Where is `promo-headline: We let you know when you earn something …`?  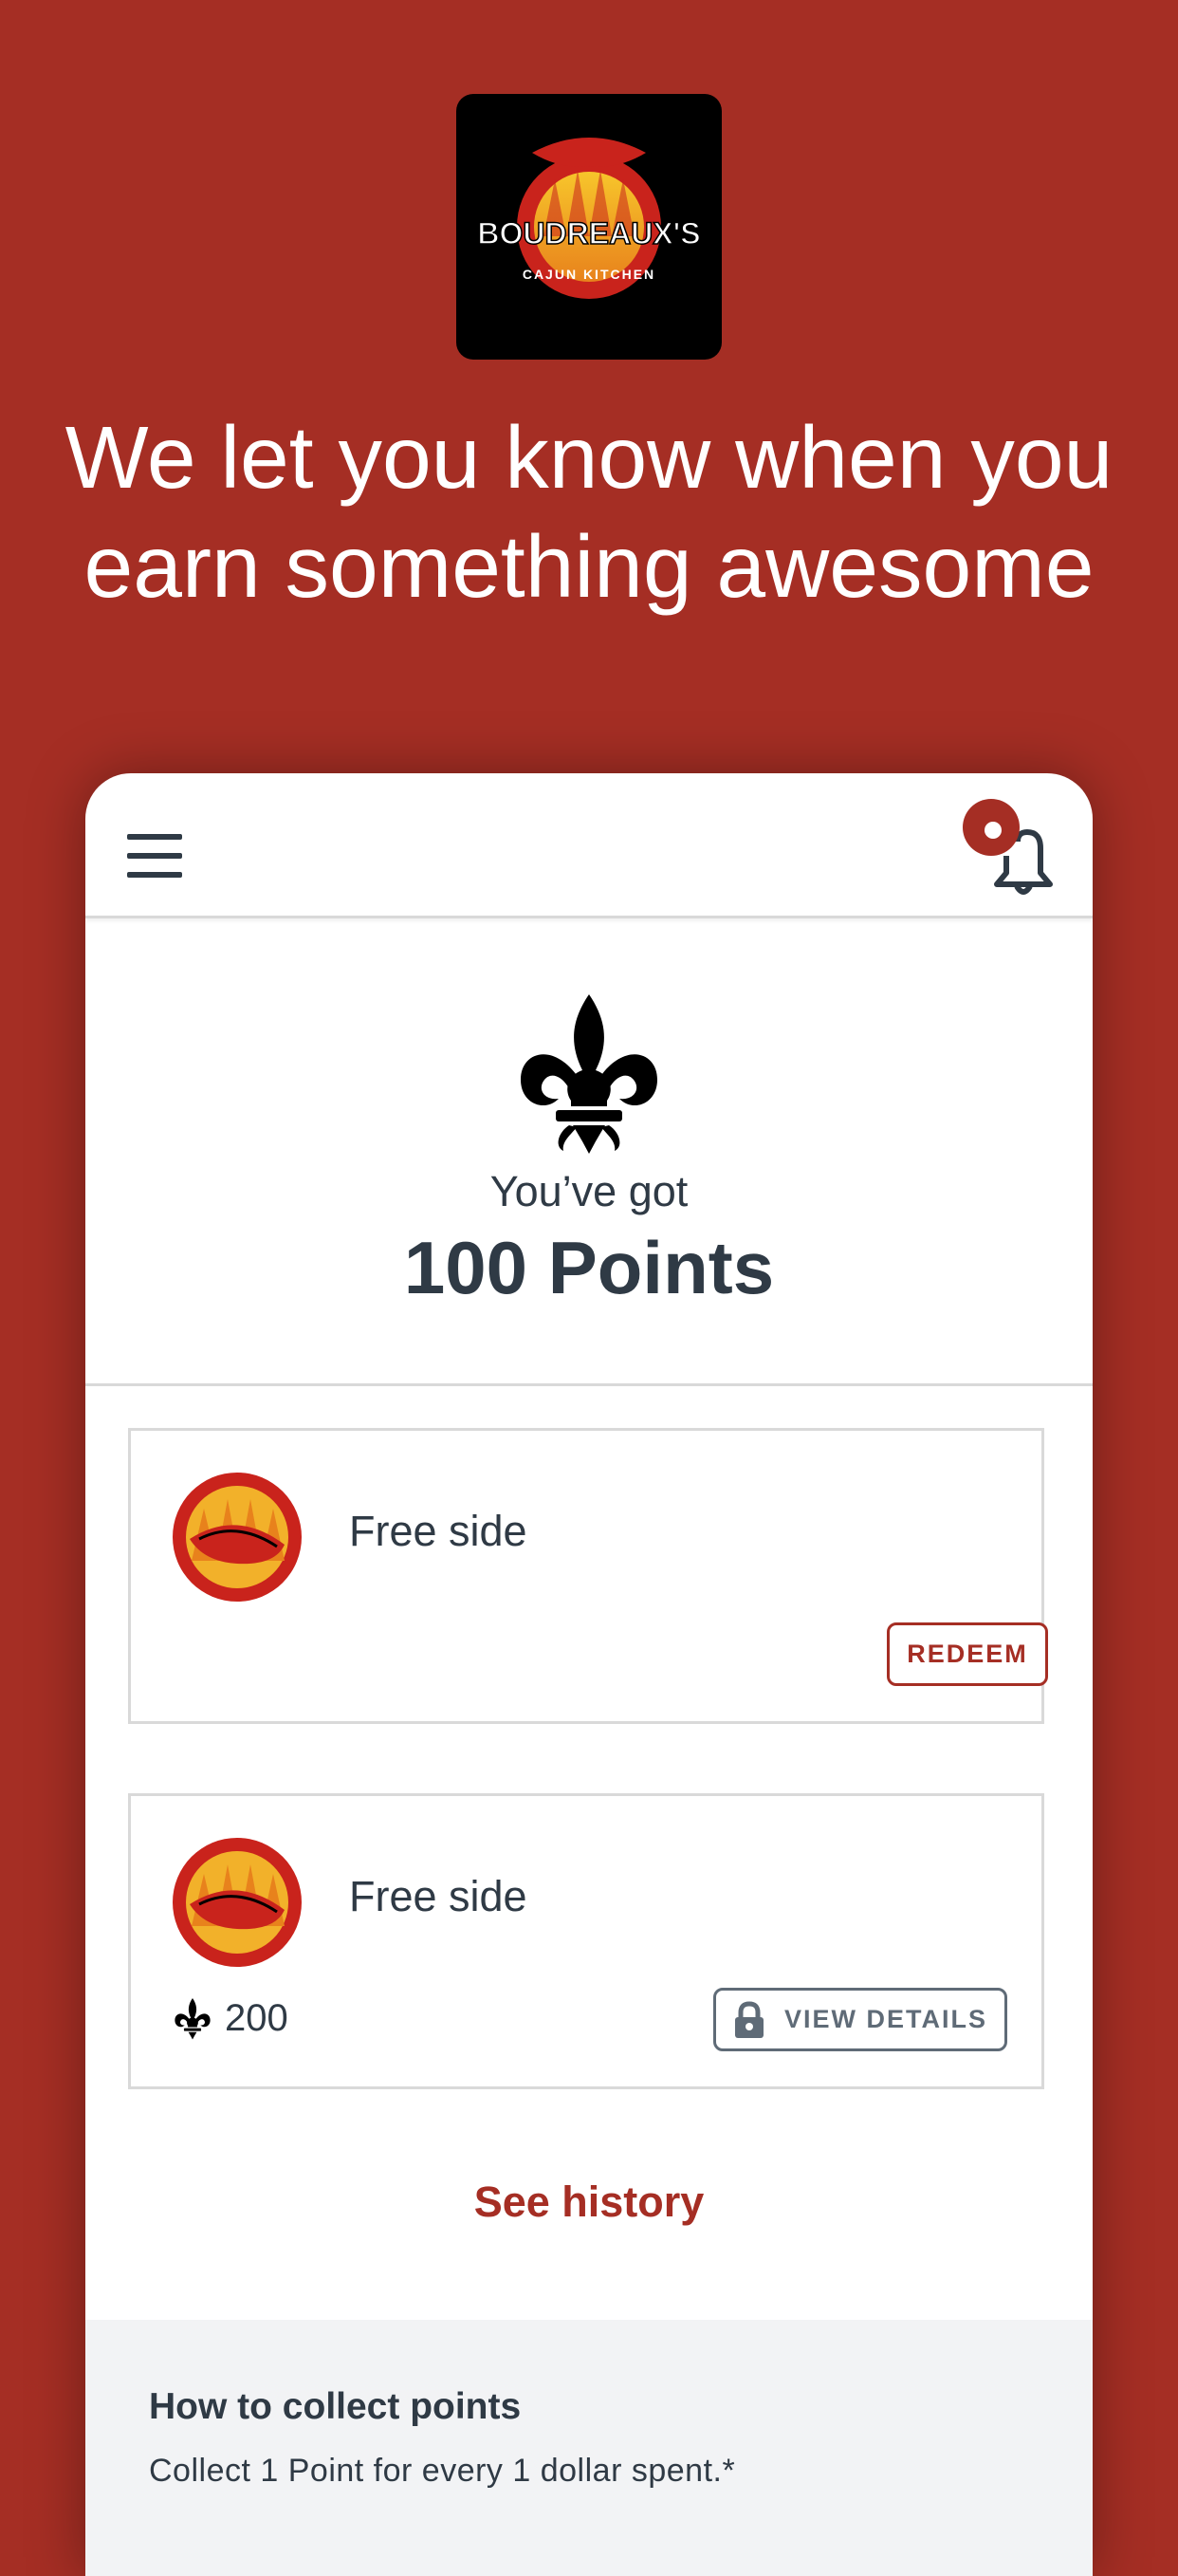
promo-headline: We let you know when you earn something … is located at coordinates (589, 512).